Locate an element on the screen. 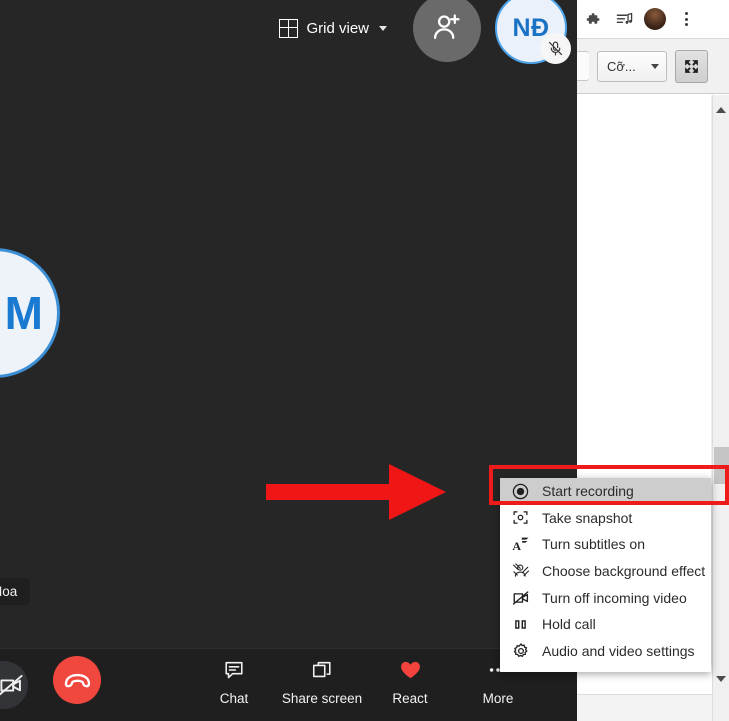 The height and width of the screenshot is (721, 729). react-label: React is located at coordinates (410, 698).